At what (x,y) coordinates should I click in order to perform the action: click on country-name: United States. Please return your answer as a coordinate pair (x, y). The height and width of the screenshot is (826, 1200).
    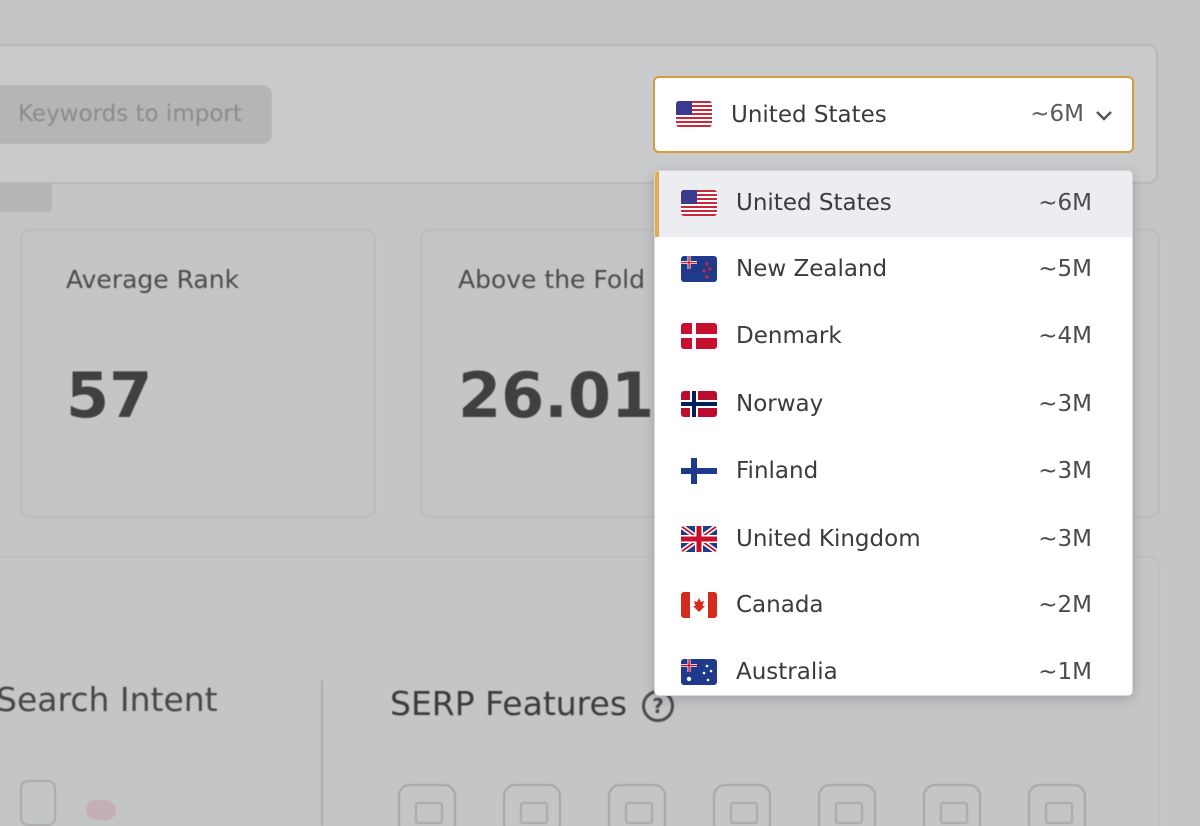
    Looking at the image, I should click on (814, 203).